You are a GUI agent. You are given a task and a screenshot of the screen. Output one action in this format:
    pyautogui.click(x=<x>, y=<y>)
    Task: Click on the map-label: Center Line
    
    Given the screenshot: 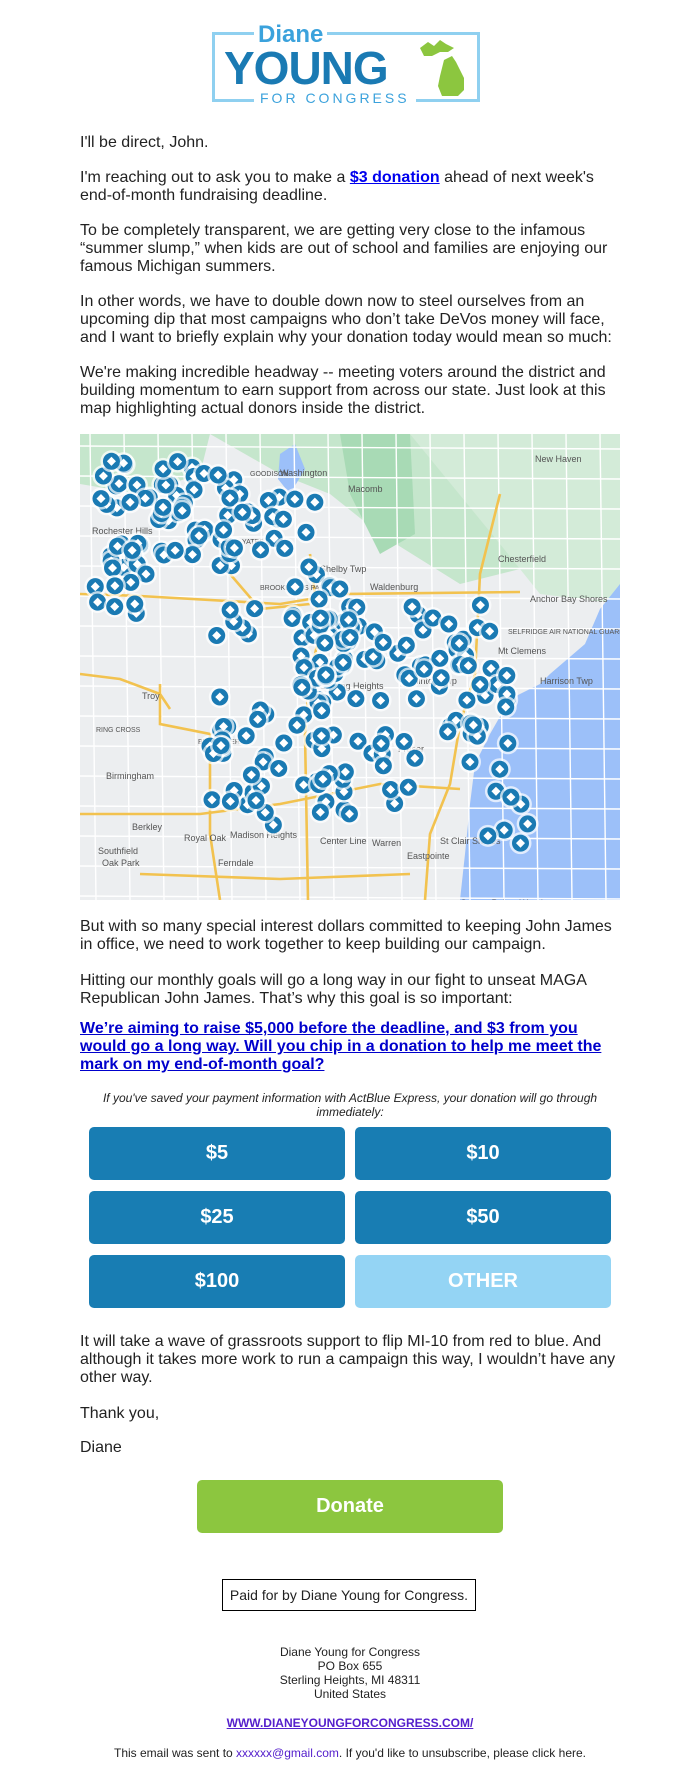 What is the action you would take?
    pyautogui.click(x=343, y=841)
    